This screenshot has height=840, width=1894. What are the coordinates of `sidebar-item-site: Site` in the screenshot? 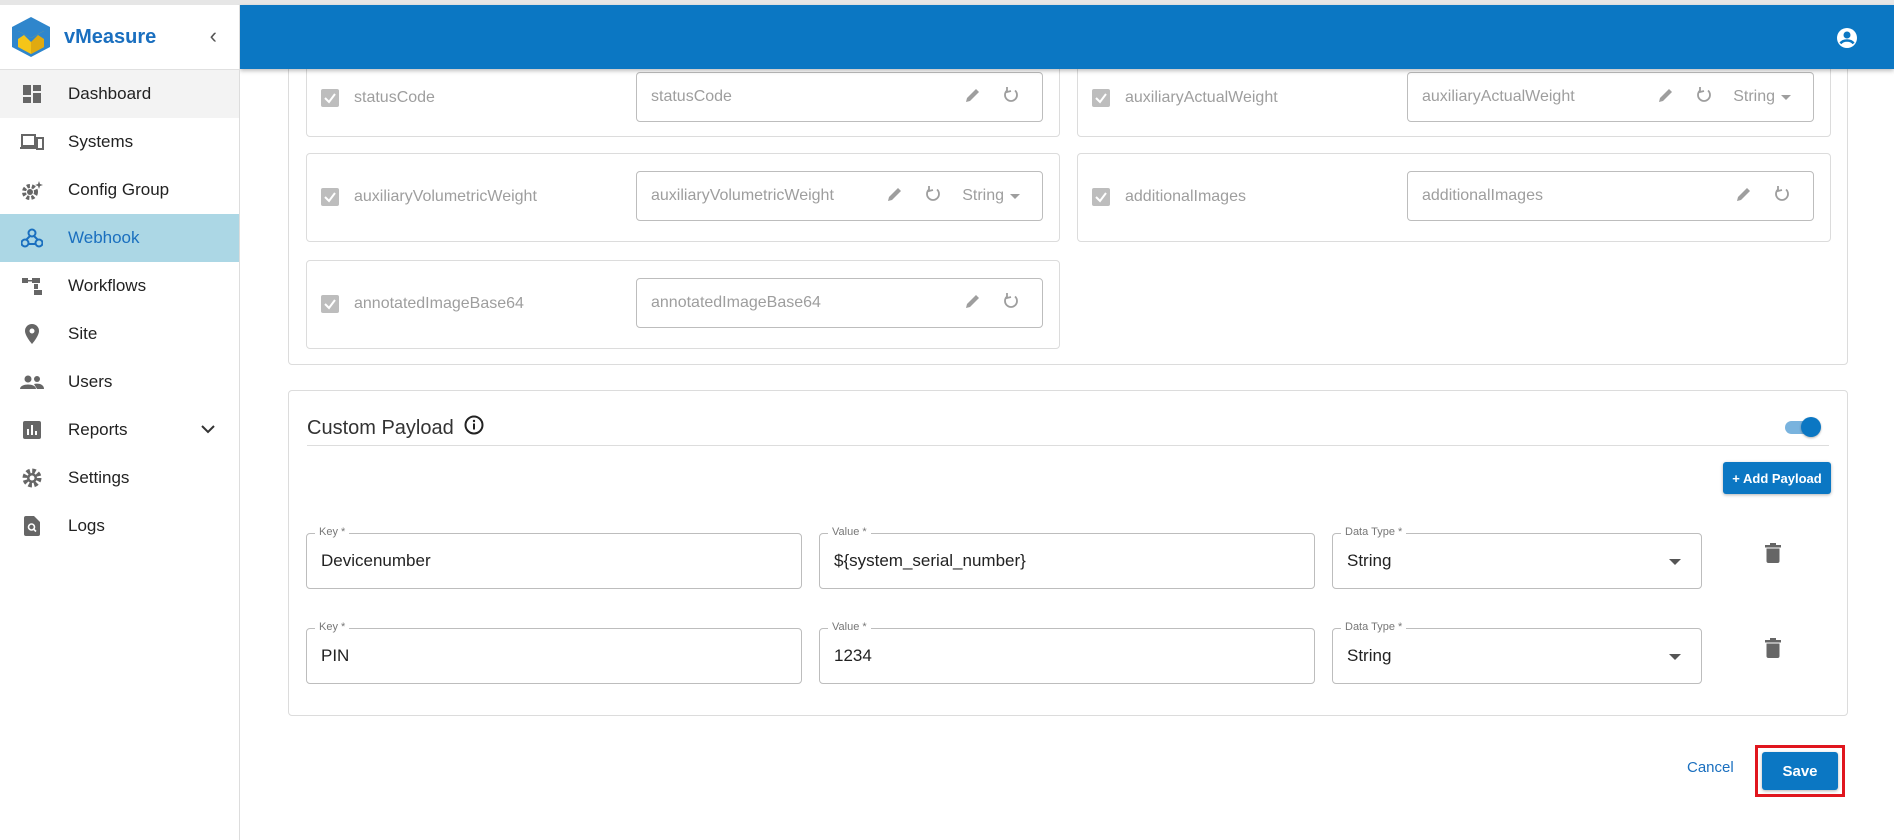 It's located at (119, 334).